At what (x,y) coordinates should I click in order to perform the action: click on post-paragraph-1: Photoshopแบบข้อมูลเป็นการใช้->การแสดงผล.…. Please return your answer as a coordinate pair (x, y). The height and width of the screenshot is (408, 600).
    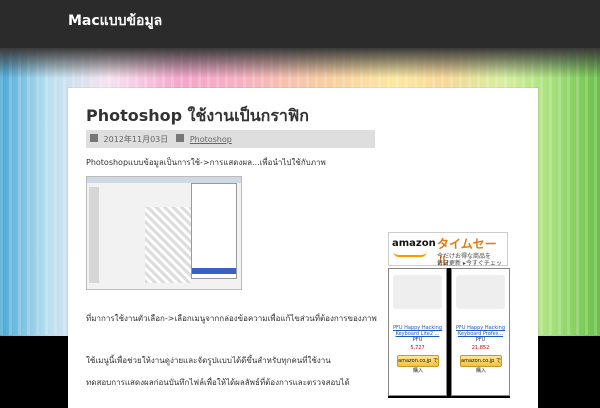
    Looking at the image, I should click on (206, 162).